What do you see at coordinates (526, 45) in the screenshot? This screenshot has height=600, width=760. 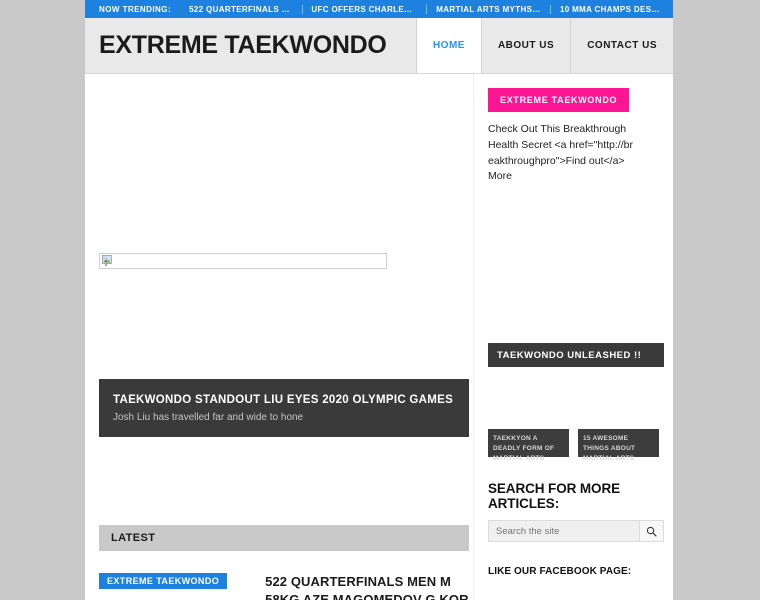 I see `nav-item-about-us: About Us` at bounding box center [526, 45].